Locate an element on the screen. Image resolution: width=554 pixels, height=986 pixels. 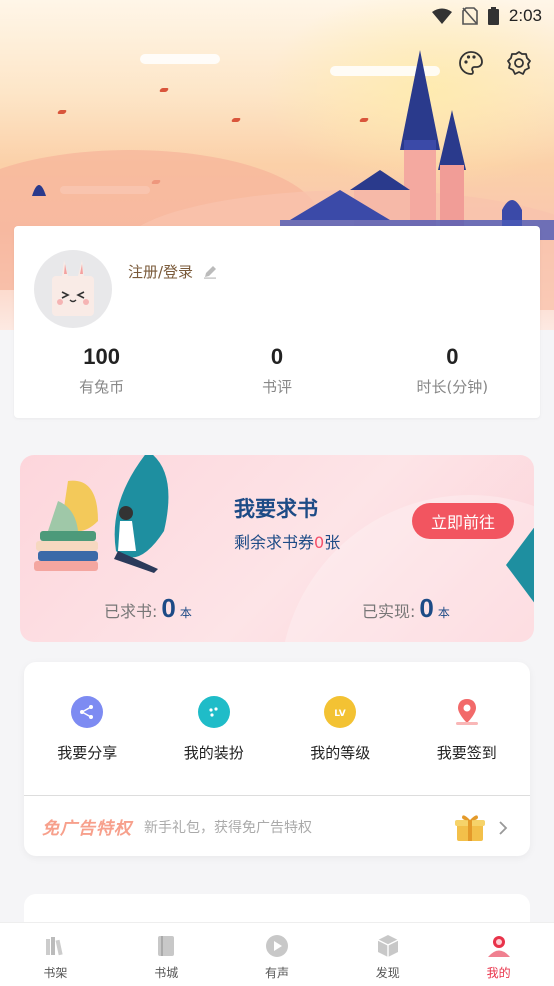
status-time: 2:03 is located at coordinates (525, 15).